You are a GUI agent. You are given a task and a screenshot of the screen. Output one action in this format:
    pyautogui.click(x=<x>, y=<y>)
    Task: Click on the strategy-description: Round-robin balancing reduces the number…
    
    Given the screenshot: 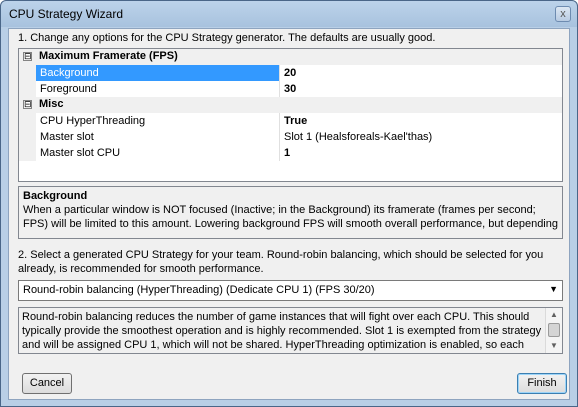 What is the action you would take?
    pyautogui.click(x=282, y=331)
    